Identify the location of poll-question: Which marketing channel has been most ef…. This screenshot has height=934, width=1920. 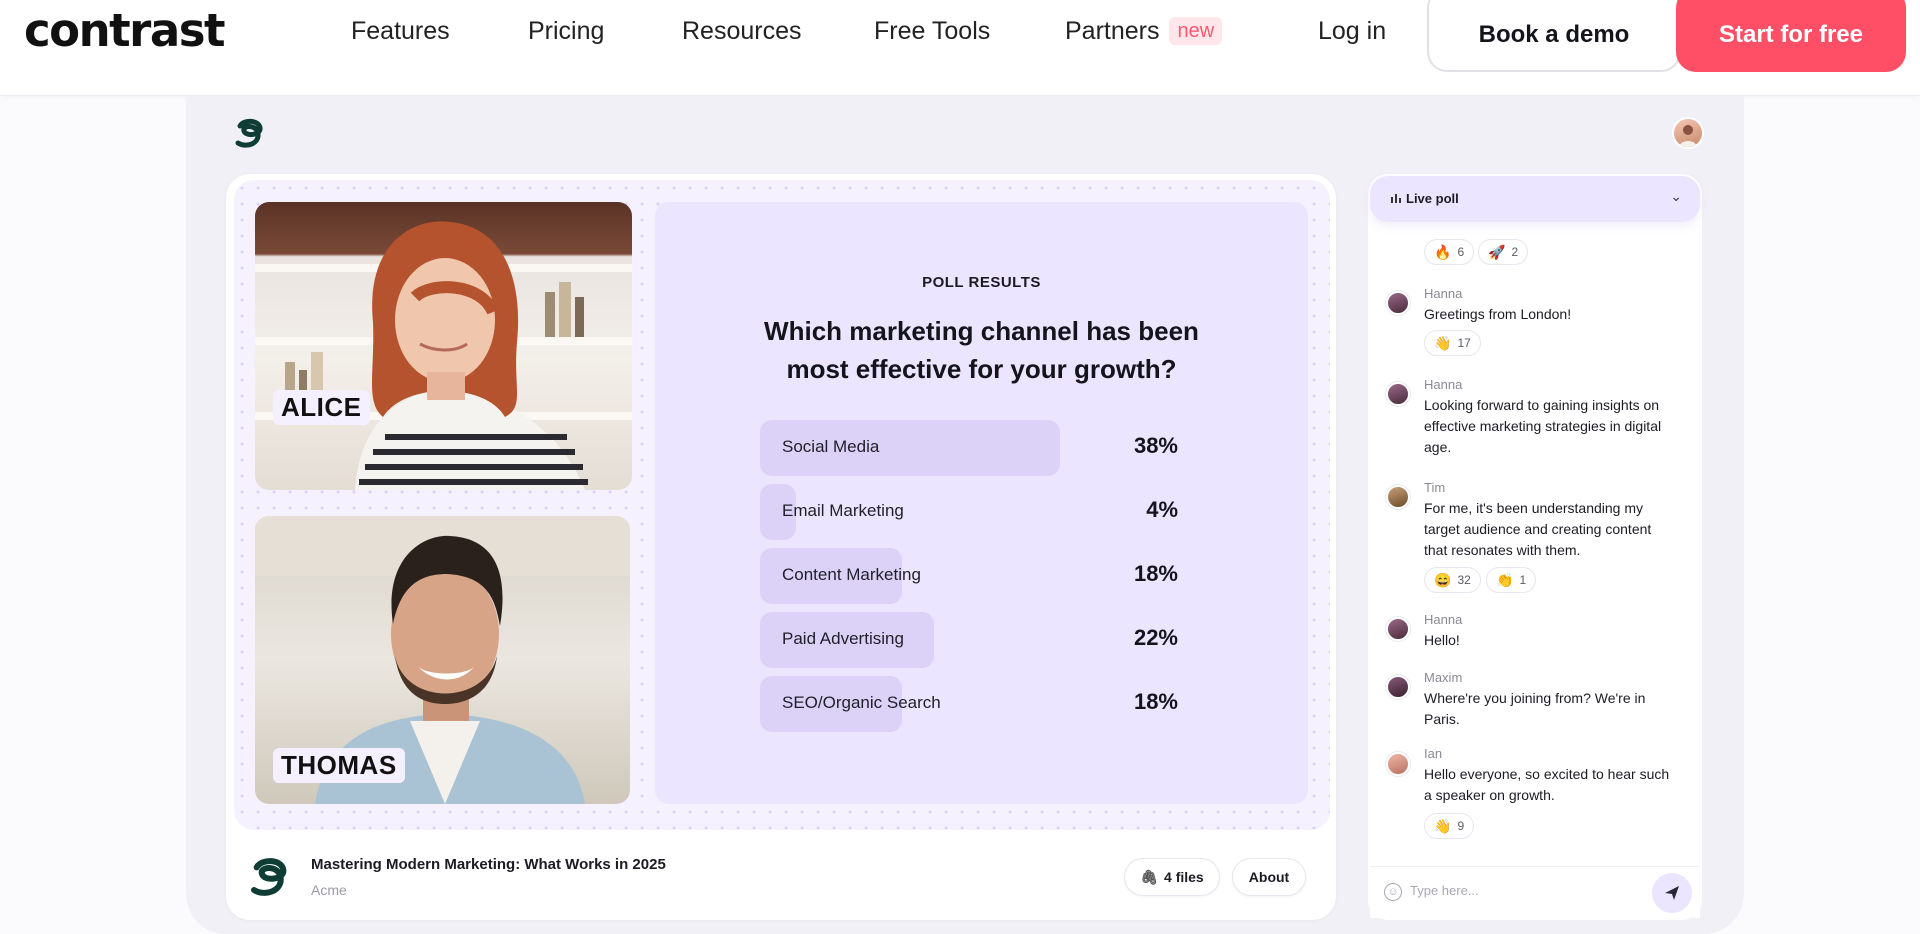
(981, 350).